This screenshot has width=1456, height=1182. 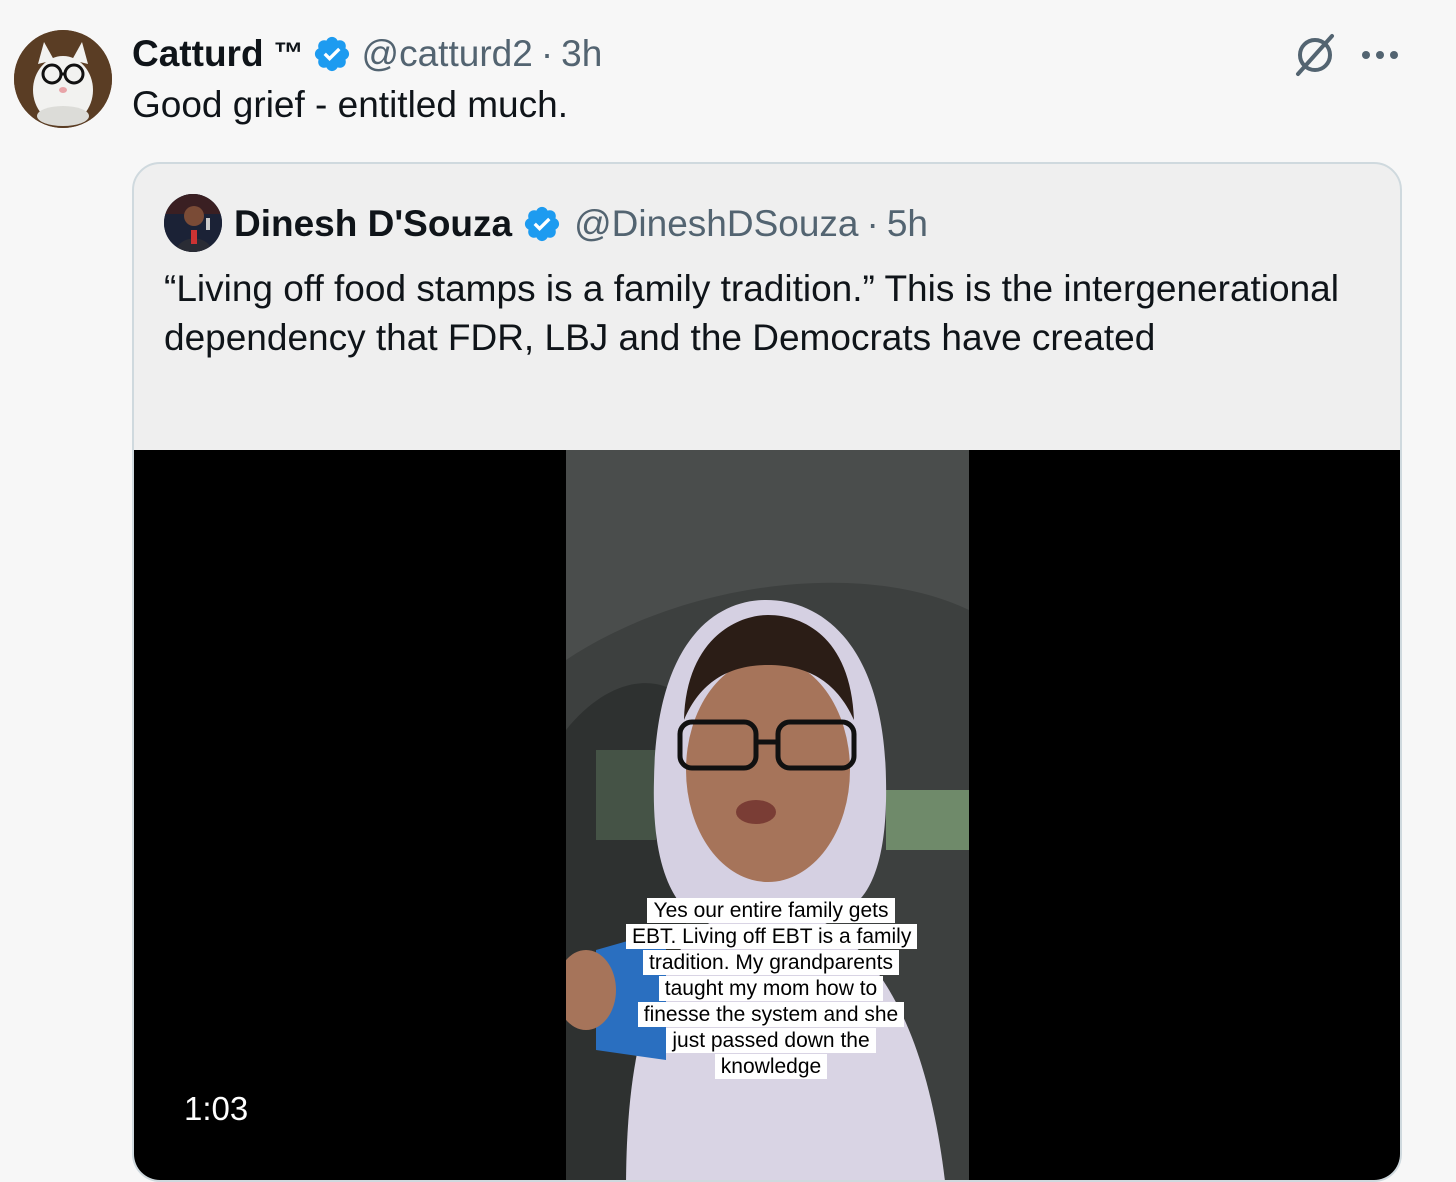 I want to click on quoted-author-name: Dinesh D'Souza, so click(x=373, y=224).